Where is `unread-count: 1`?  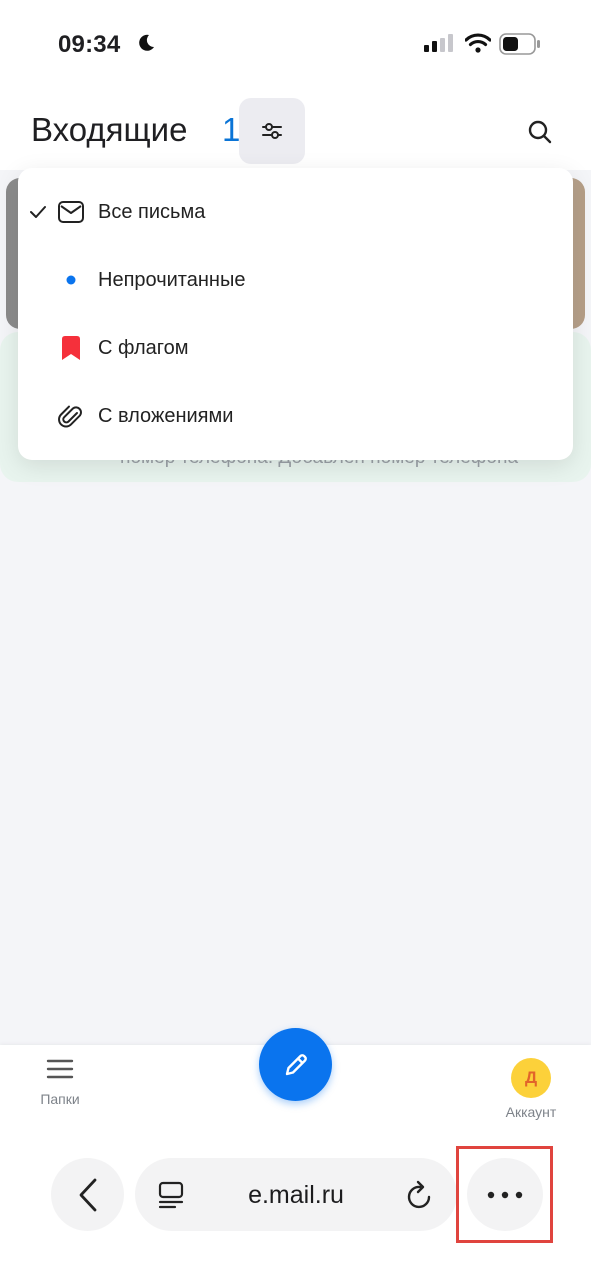
unread-count: 1 is located at coordinates (231, 129).